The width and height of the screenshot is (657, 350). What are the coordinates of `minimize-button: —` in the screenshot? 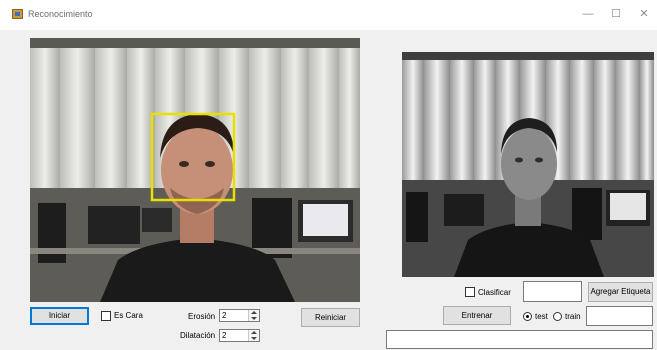 It's located at (588, 14).